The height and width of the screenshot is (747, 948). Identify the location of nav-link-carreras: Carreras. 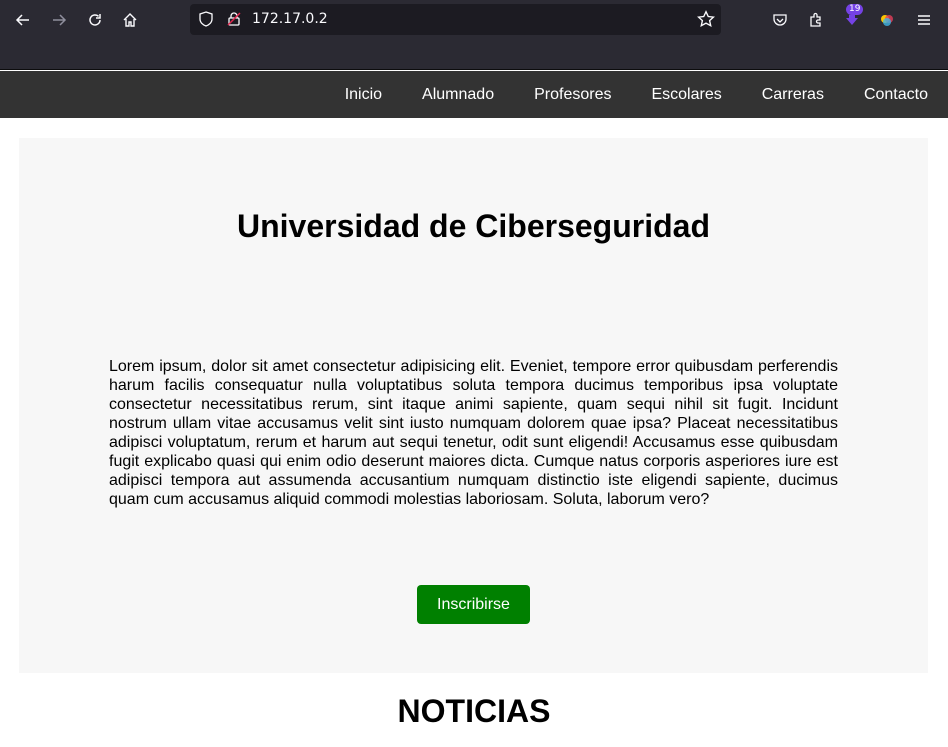
(793, 94).